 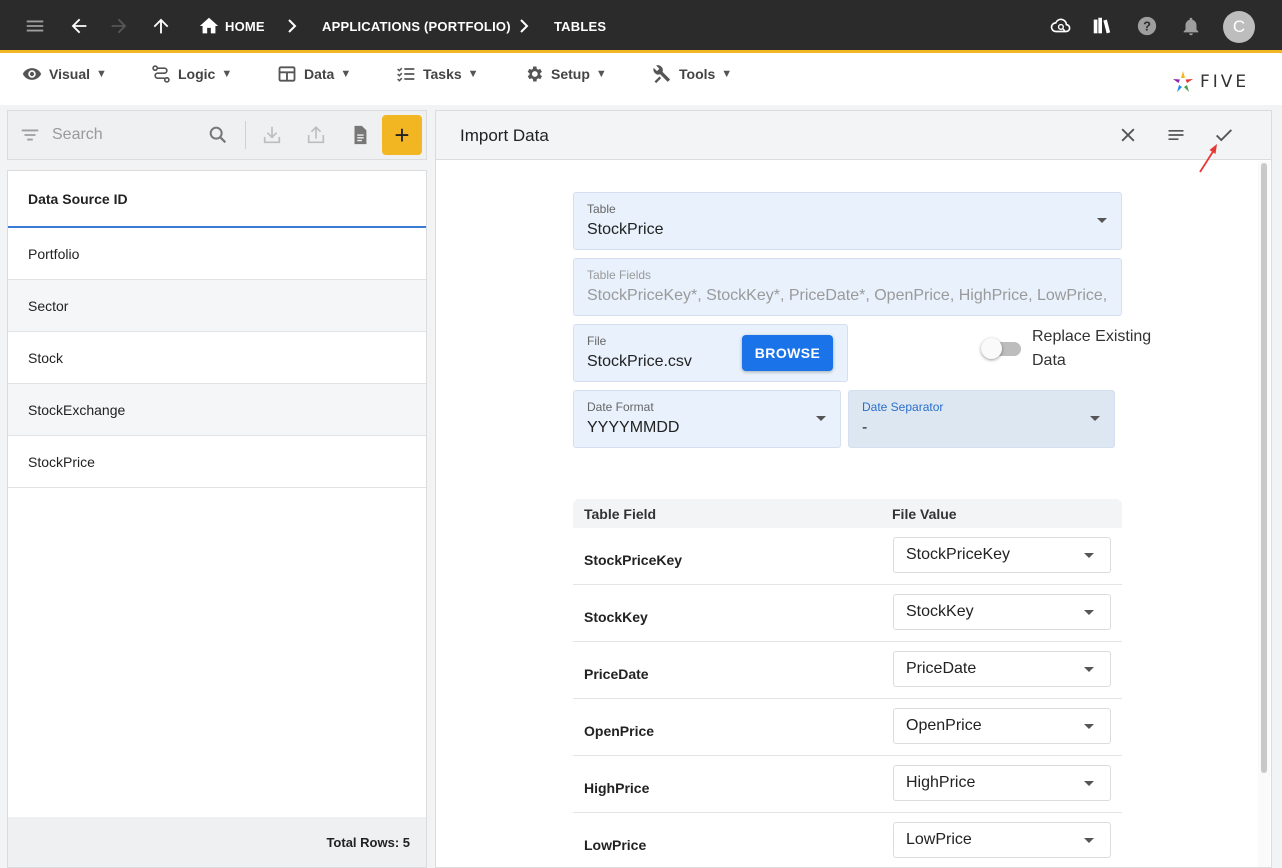 What do you see at coordinates (580, 26) in the screenshot?
I see `breadcrumb-tables: TABLES` at bounding box center [580, 26].